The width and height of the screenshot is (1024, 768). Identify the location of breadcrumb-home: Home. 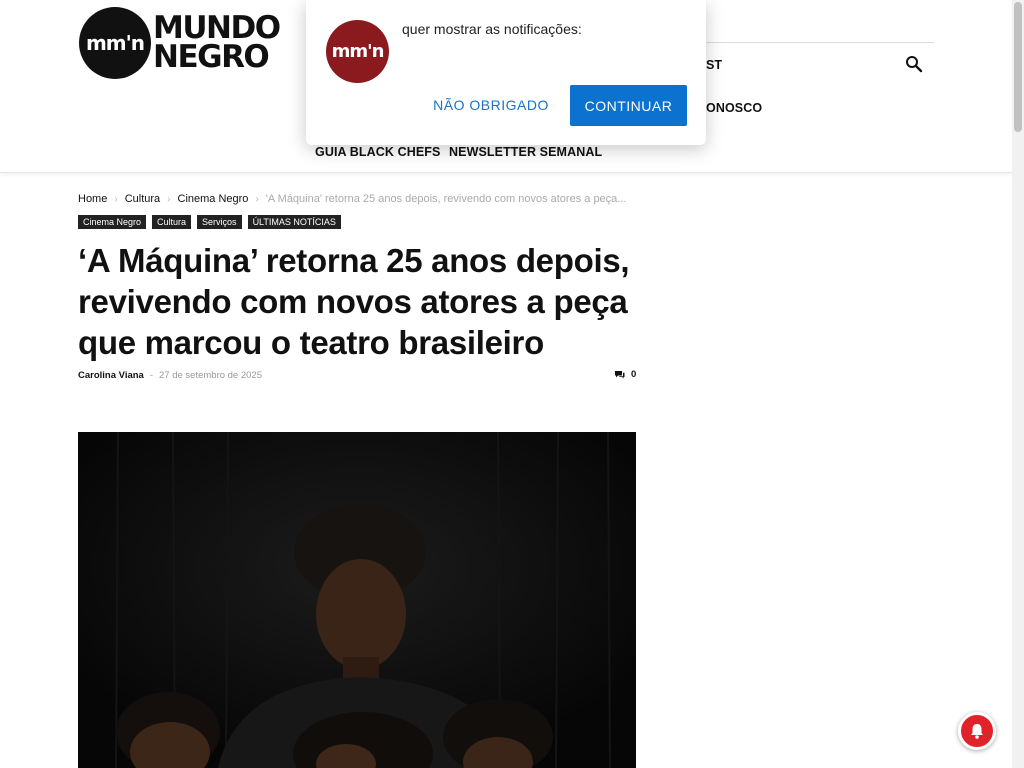
(92, 199).